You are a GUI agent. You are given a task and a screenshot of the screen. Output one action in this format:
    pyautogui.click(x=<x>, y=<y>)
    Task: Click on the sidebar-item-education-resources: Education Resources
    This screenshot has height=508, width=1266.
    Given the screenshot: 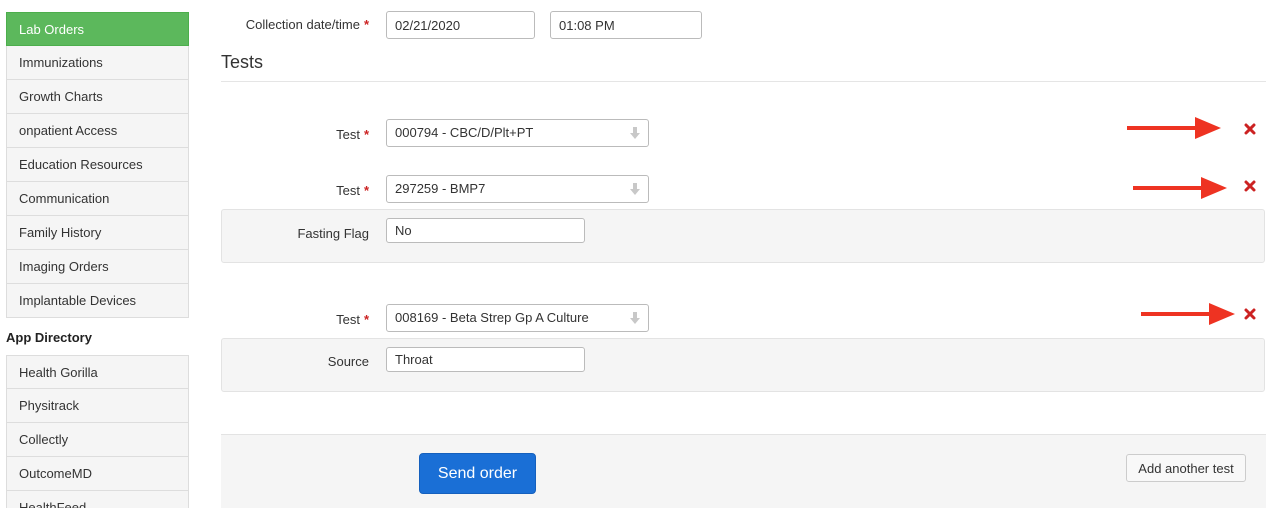 What is the action you would take?
    pyautogui.click(x=97, y=165)
    